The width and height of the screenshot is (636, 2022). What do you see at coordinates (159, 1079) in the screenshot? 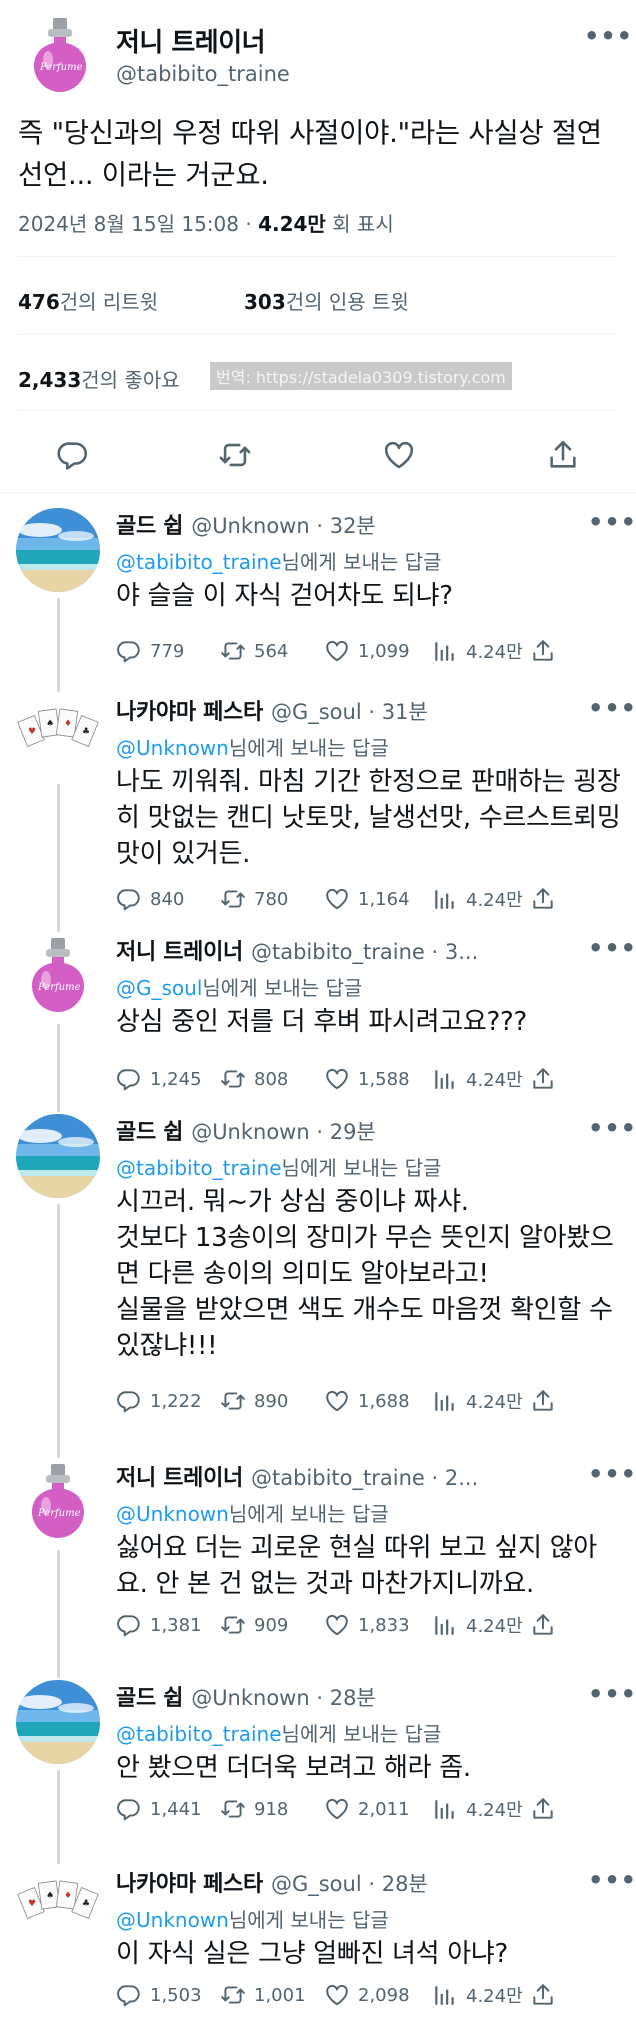
I see `reply-button: 1,245` at bounding box center [159, 1079].